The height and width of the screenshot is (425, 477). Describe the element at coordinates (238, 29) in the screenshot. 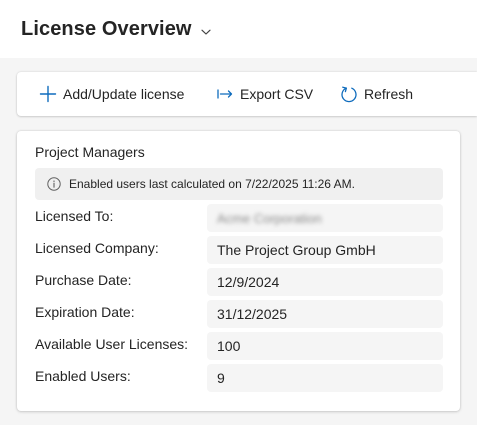

I see `page-header: License Overview` at that location.